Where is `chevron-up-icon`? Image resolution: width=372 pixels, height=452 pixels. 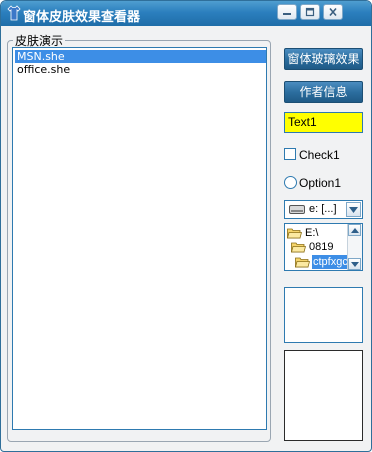
chevron-up-icon is located at coordinates (355, 230).